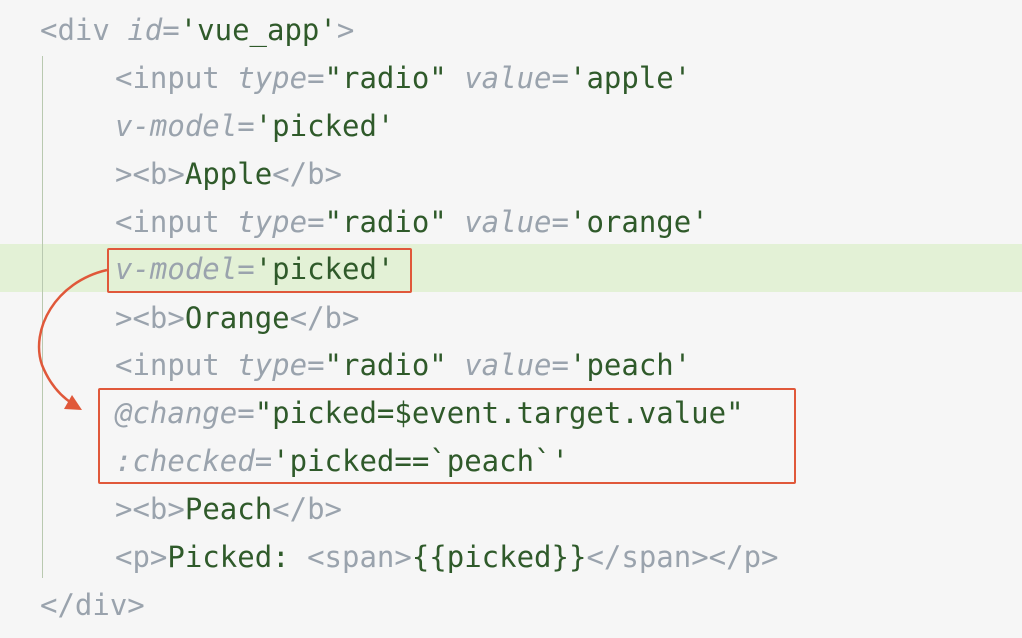 This screenshot has width=1022, height=638. Describe the element at coordinates (72, 339) in the screenshot. I see `annotation-arrow` at that location.